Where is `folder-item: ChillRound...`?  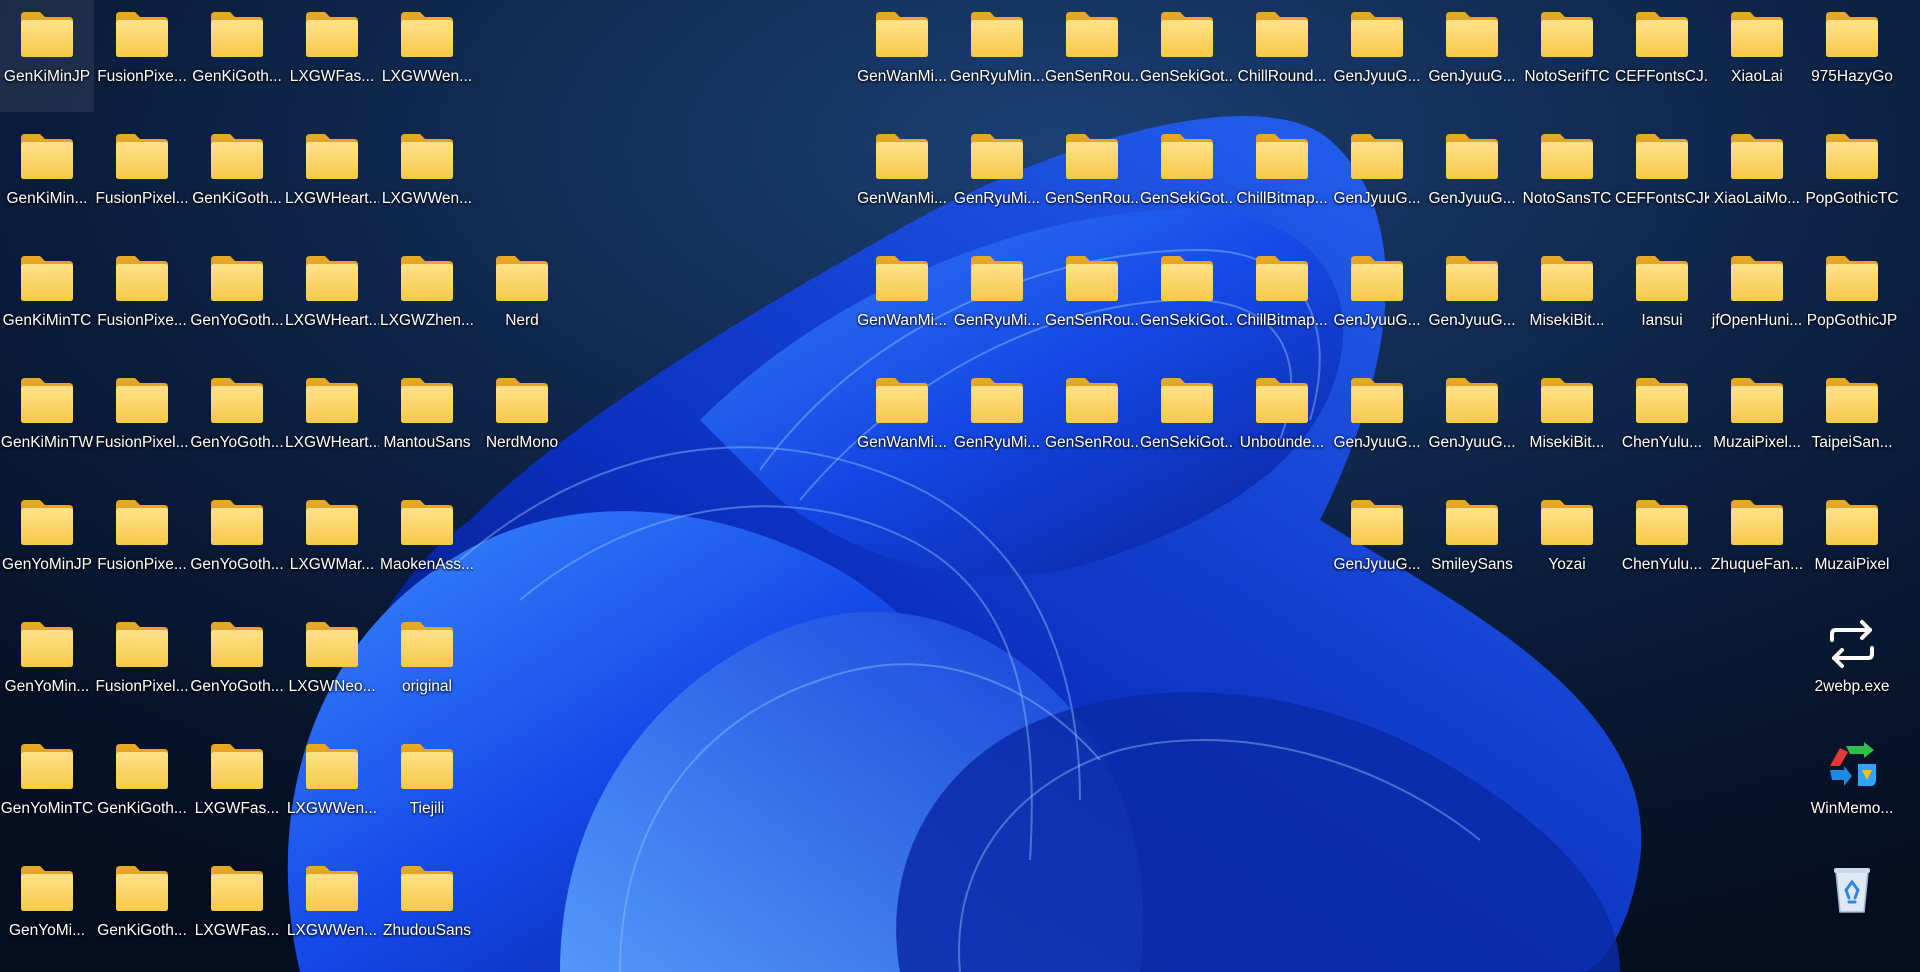
folder-item: ChillRound... is located at coordinates (1282, 56).